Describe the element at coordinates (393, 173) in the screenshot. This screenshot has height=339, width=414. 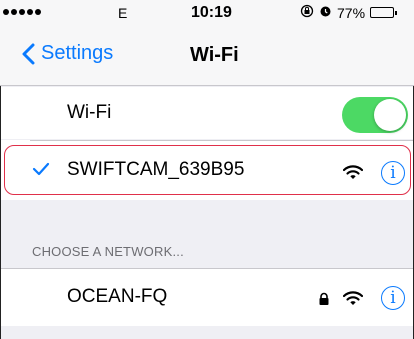
I see `connected-network-info-button: i` at that location.